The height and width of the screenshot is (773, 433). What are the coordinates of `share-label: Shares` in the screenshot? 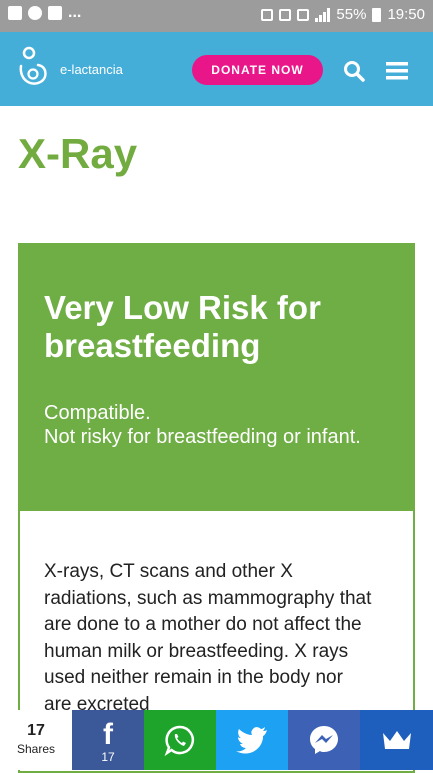 It's located at (36, 749).